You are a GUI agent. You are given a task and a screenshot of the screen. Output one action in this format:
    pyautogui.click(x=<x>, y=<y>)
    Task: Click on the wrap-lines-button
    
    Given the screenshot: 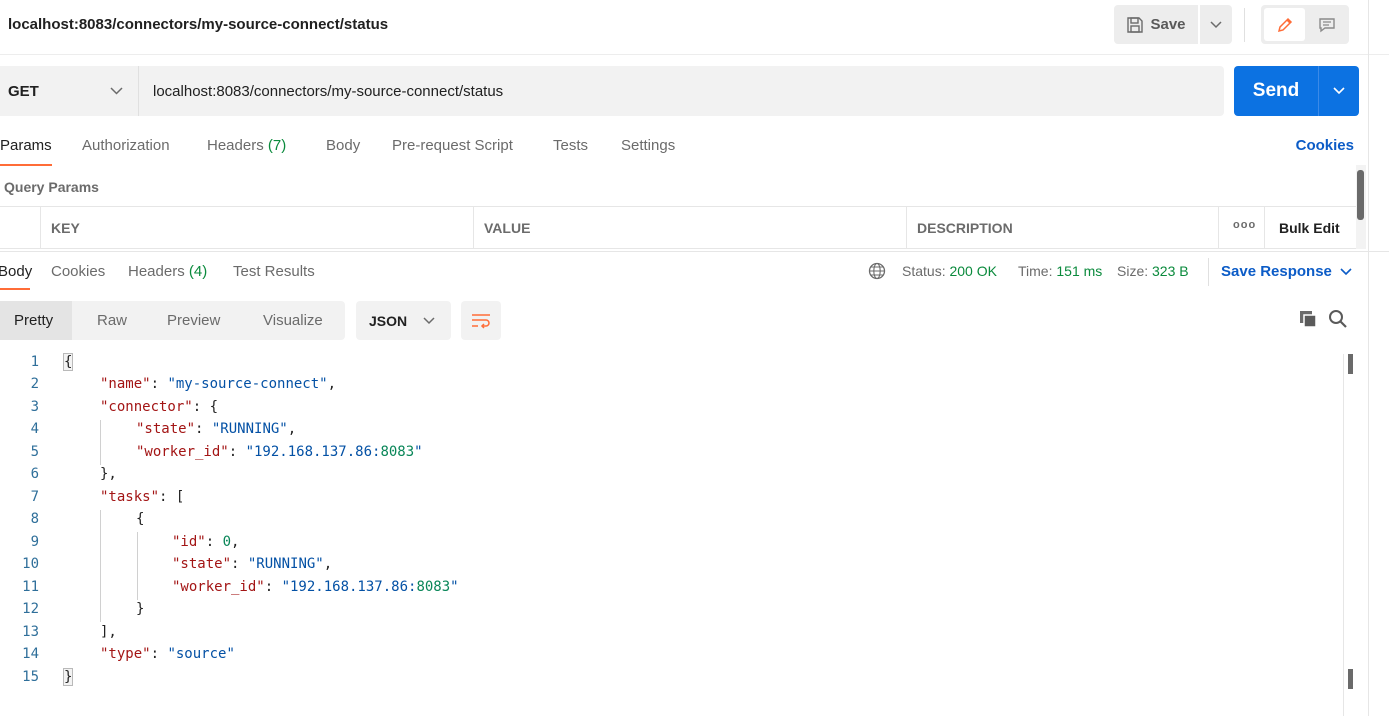 What is the action you would take?
    pyautogui.click(x=481, y=320)
    